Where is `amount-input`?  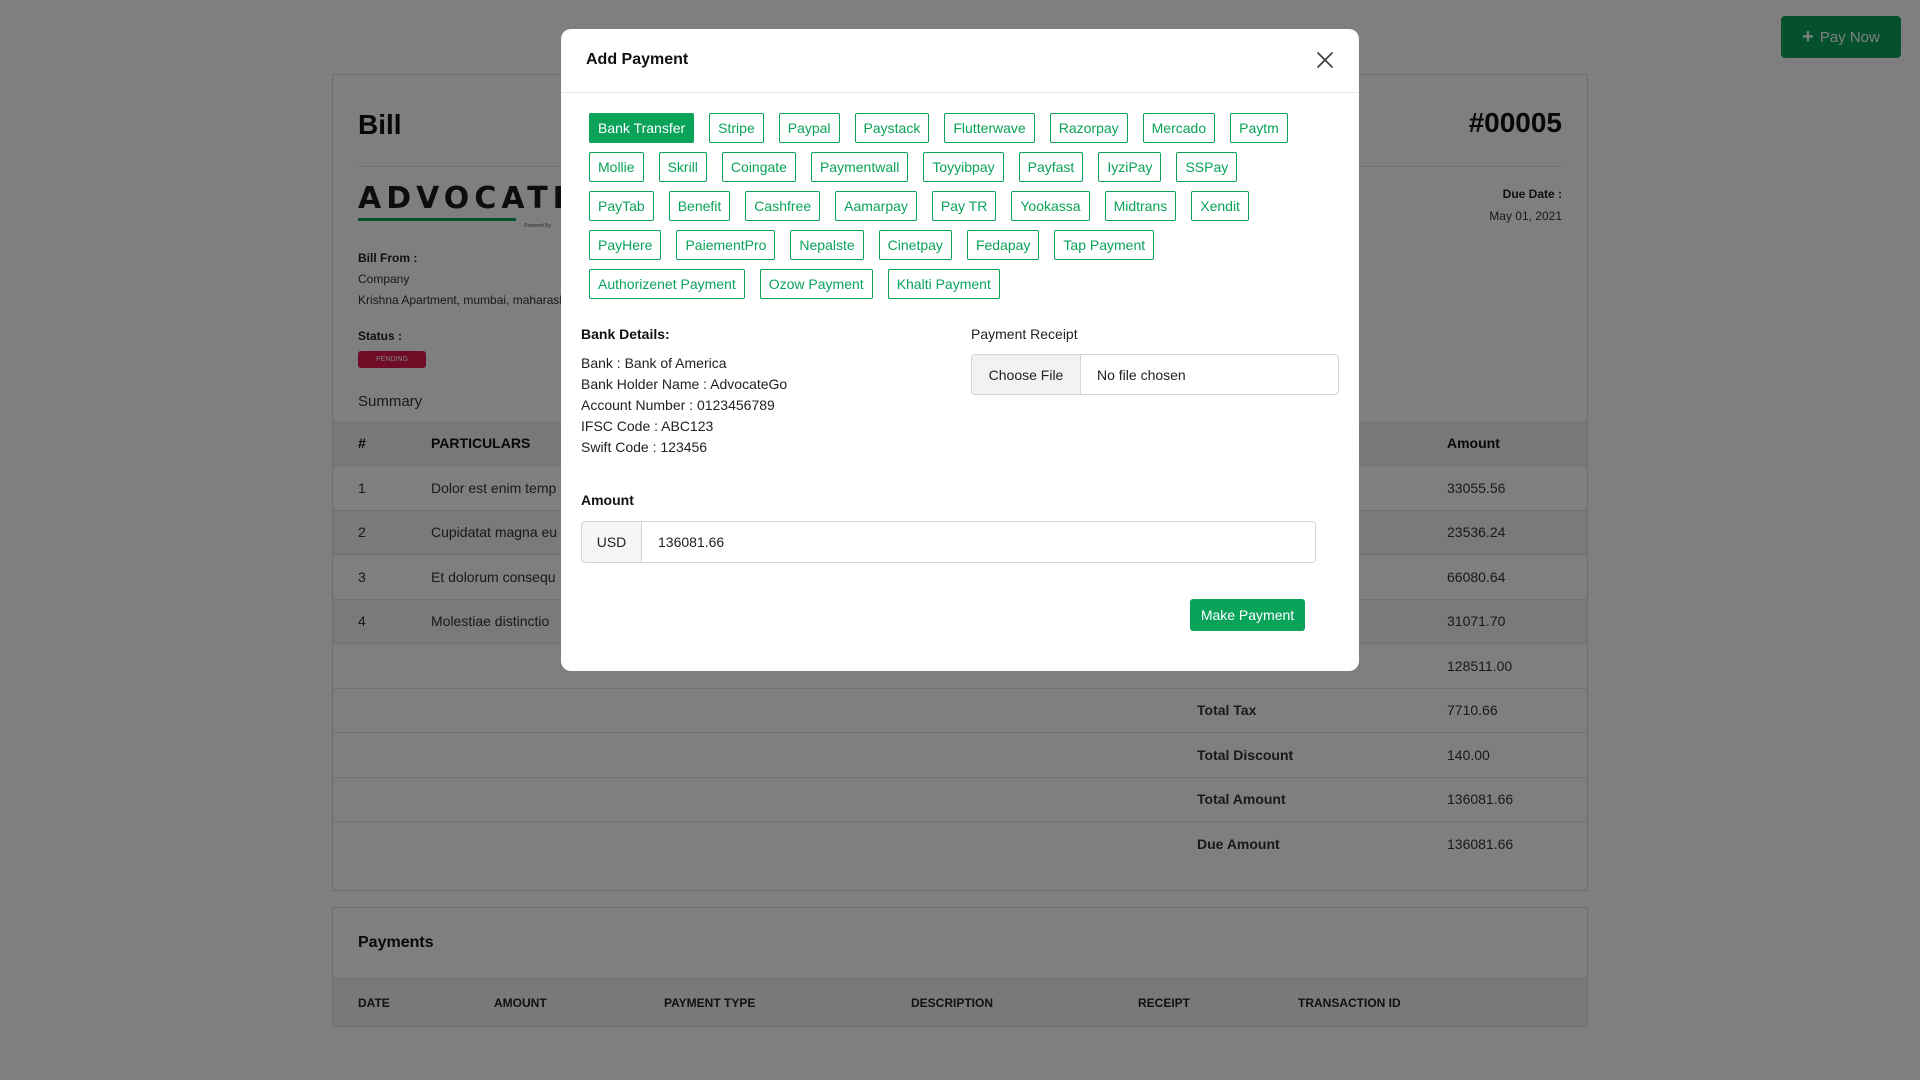
amount-input is located at coordinates (978, 542).